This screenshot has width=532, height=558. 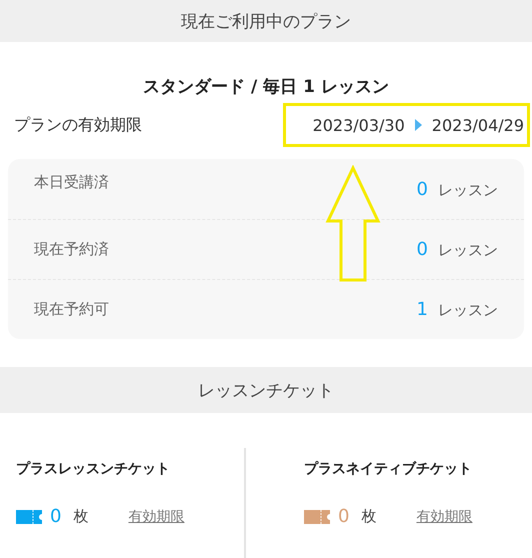 I want to click on ticket-name: プラスレッスンチケット, so click(x=93, y=469).